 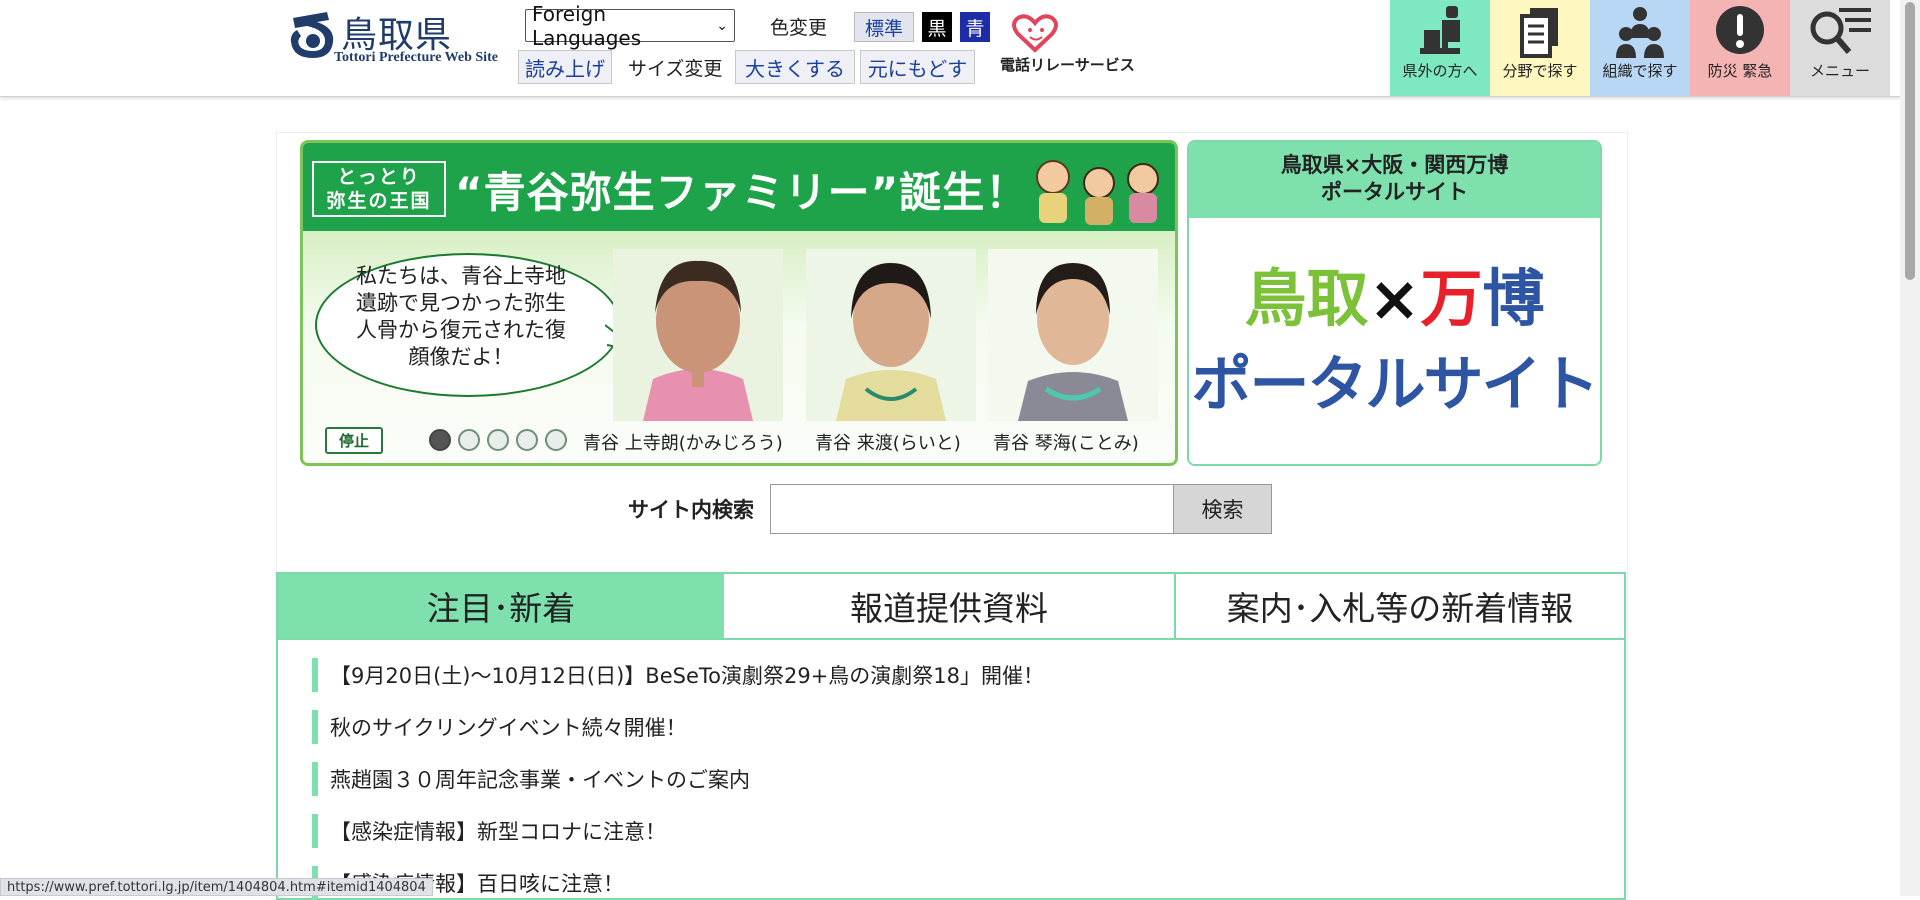 I want to click on tab-notices-bids: 案内･入札等の新着情報, so click(x=1400, y=606).